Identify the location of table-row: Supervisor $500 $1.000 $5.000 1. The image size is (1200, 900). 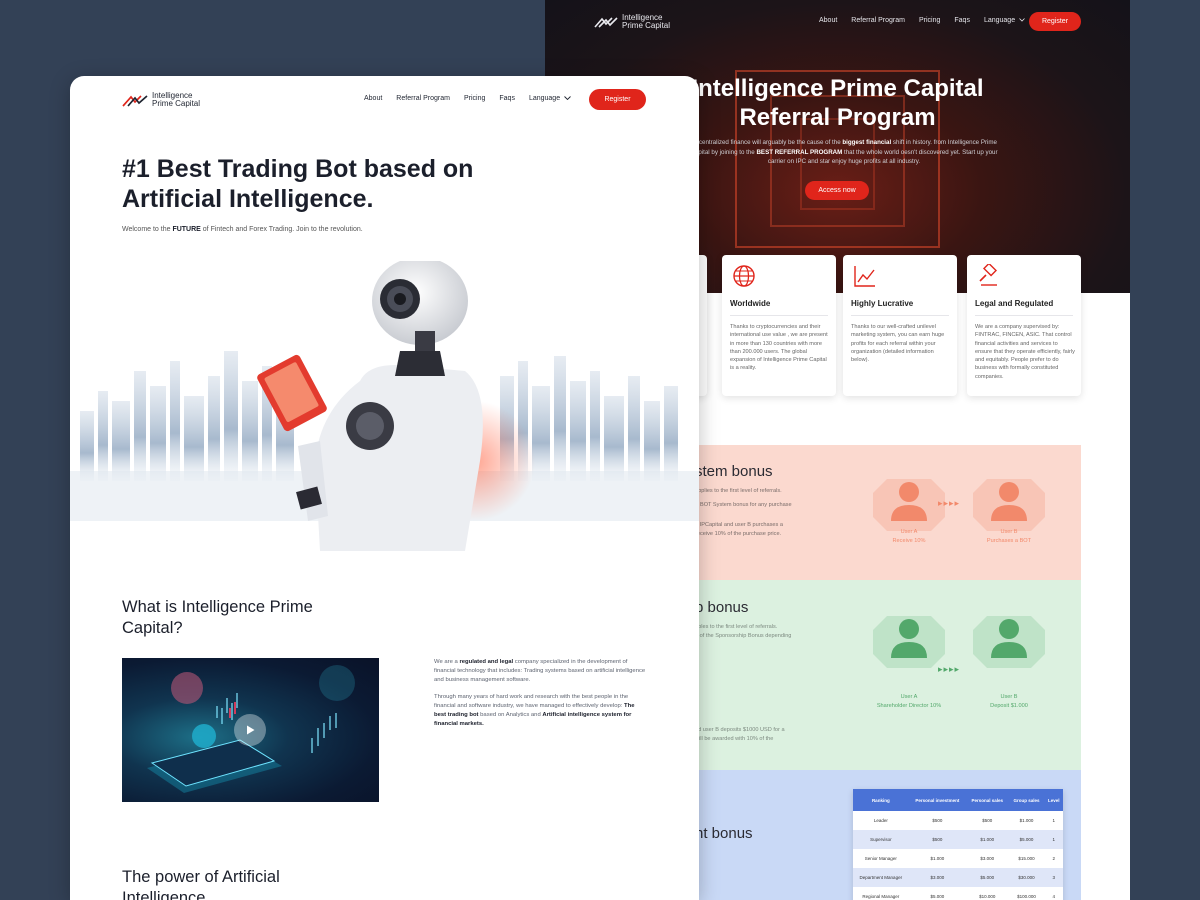
(958, 839).